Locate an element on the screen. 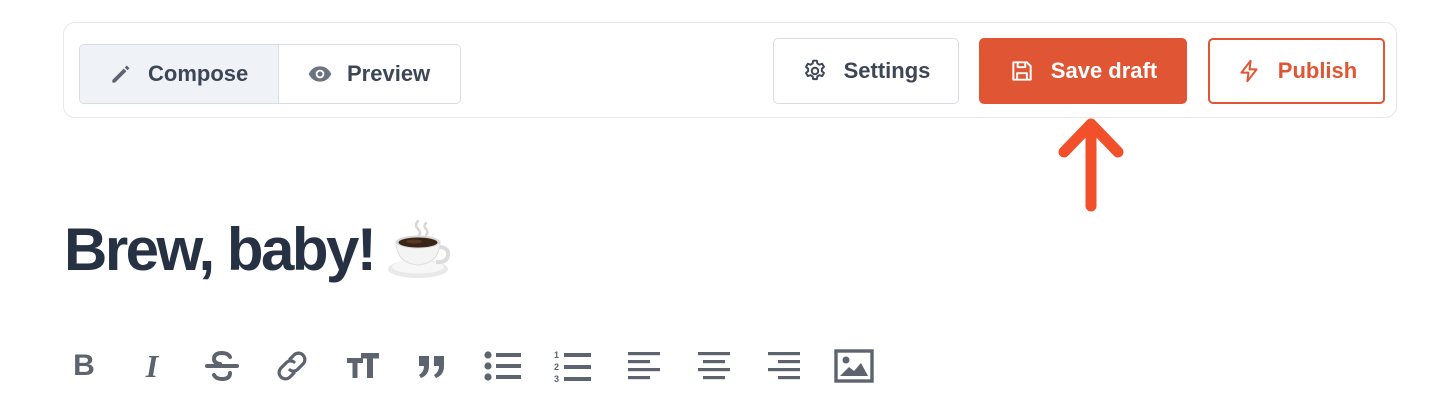 The width and height of the screenshot is (1440, 418). publish-label: Publish is located at coordinates (1317, 70).